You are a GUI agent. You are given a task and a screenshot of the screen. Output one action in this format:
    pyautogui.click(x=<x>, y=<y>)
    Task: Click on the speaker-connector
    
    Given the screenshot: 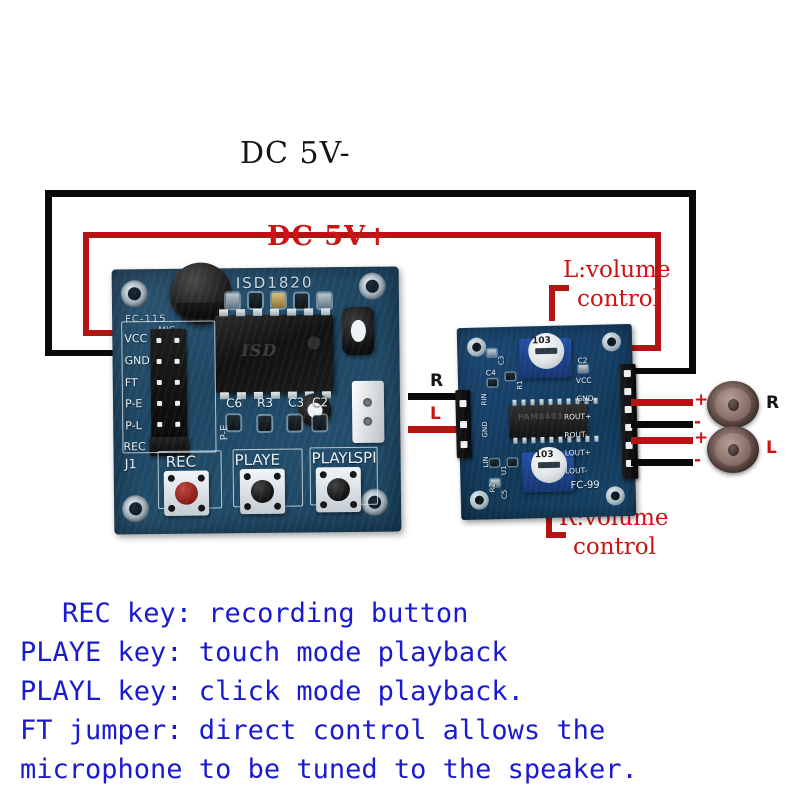 What is the action you would take?
    pyautogui.click(x=368, y=411)
    